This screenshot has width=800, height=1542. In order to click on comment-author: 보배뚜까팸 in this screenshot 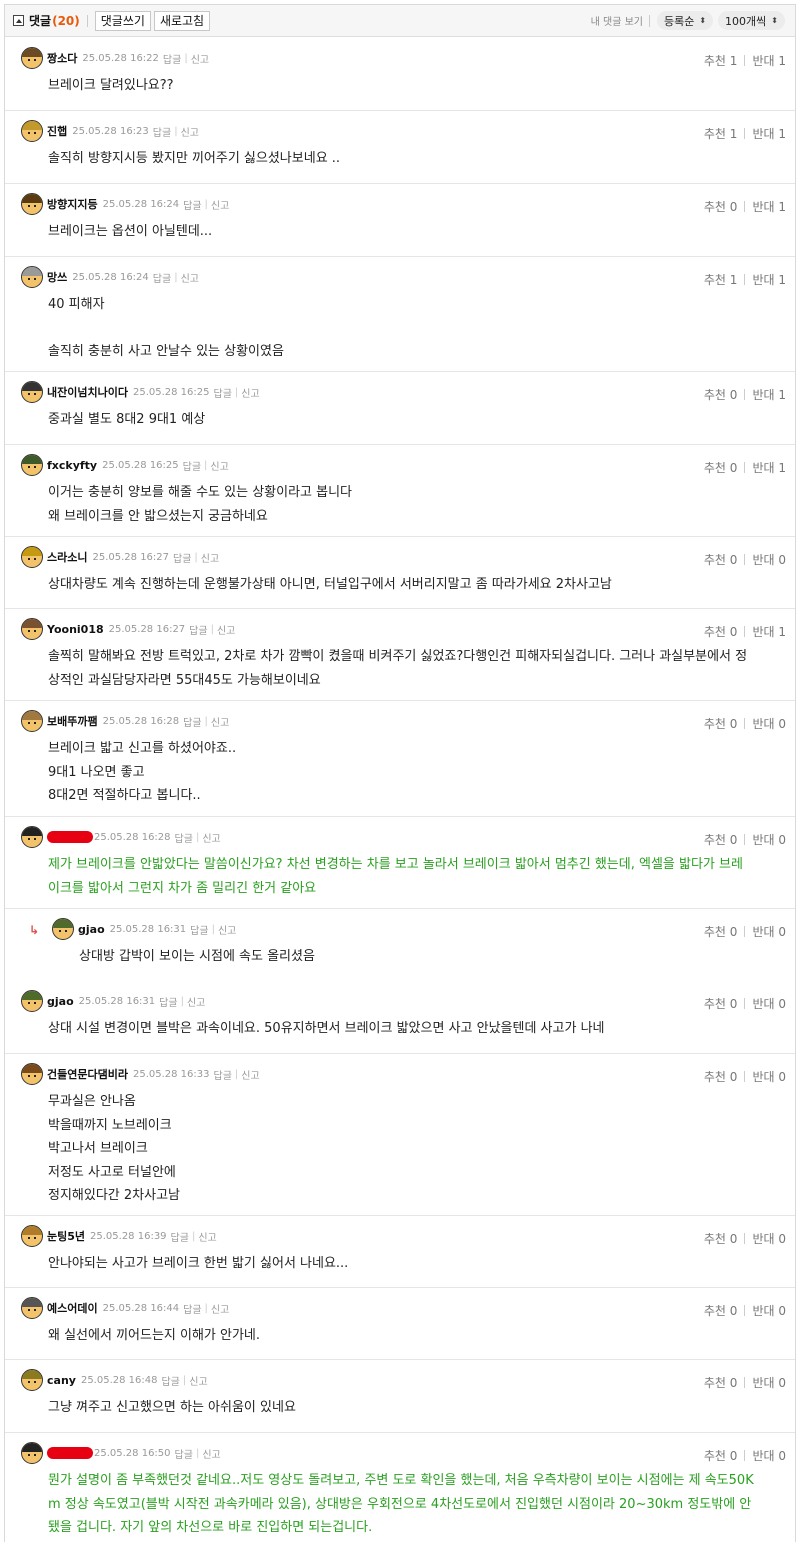, I will do `click(72, 721)`.